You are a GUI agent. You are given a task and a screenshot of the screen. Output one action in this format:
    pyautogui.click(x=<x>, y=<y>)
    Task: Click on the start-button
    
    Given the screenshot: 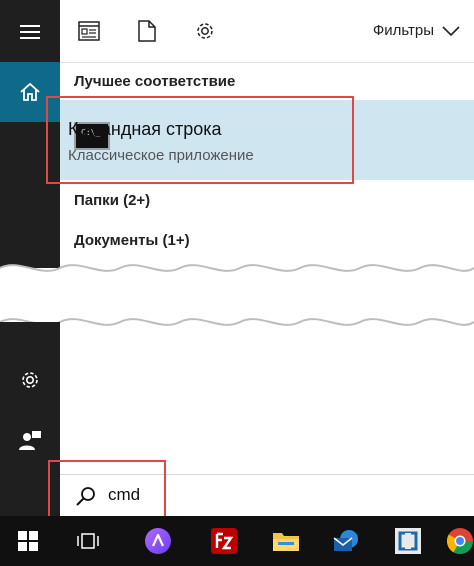 What is the action you would take?
    pyautogui.click(x=28, y=541)
    